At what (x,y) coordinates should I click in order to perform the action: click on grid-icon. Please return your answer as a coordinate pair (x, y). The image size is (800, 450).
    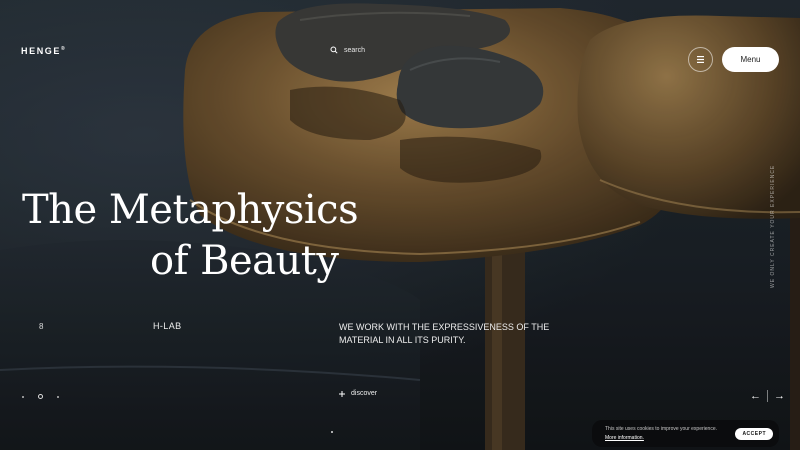
    Looking at the image, I should click on (700, 59).